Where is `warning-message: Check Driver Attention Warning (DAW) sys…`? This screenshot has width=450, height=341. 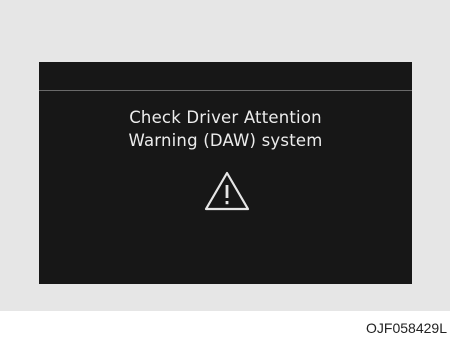
warning-message: Check Driver Attention Warning (DAW) sys… is located at coordinates (225, 129).